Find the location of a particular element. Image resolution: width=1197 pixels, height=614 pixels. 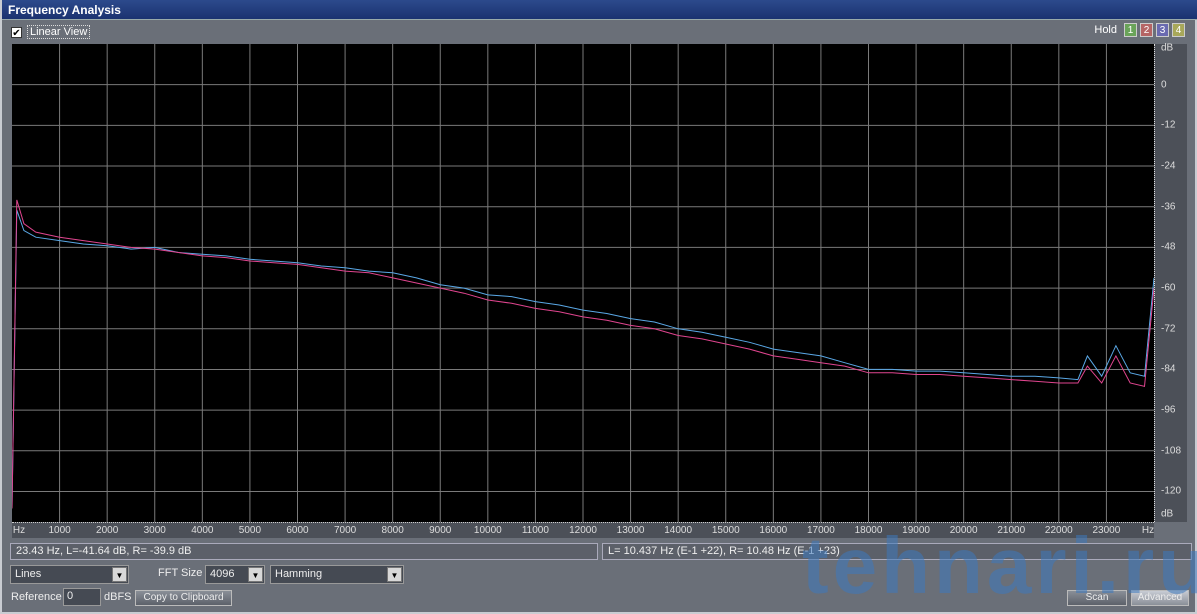

x-tick-label: 10000 is located at coordinates (487, 530).